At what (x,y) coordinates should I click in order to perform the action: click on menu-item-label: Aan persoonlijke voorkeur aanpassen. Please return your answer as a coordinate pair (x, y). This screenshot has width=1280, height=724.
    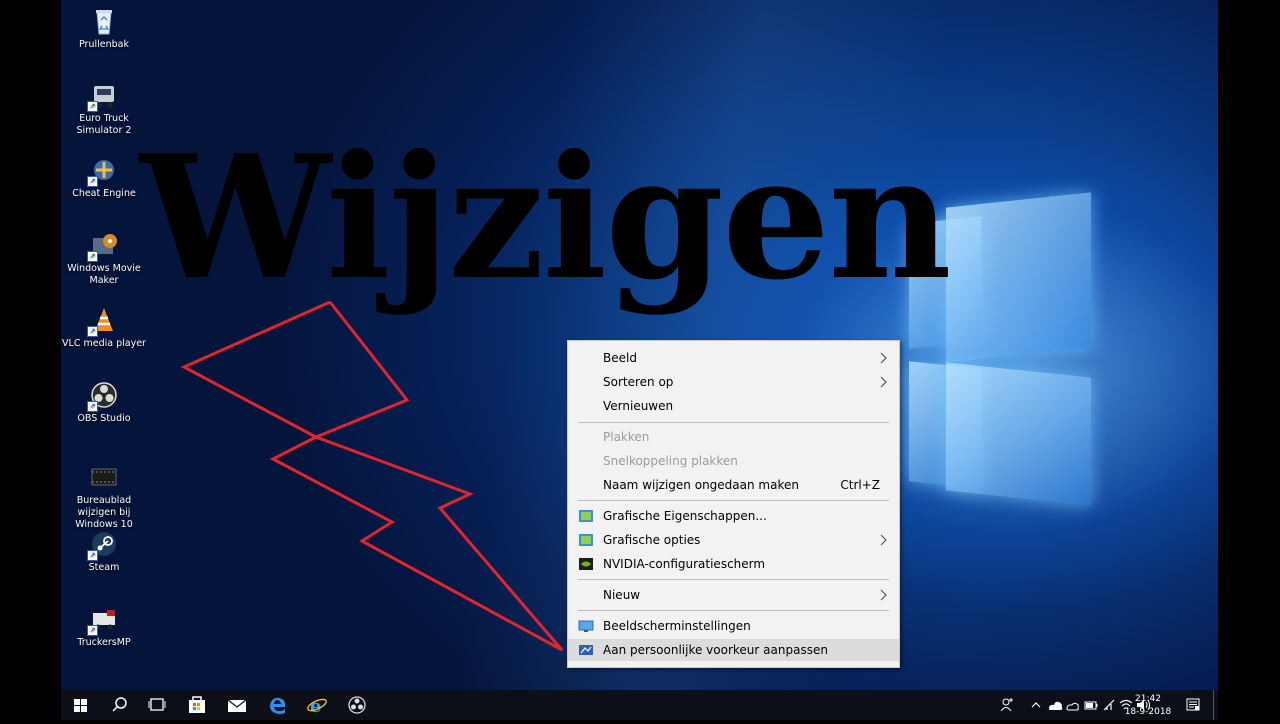
    Looking at the image, I should click on (715, 650).